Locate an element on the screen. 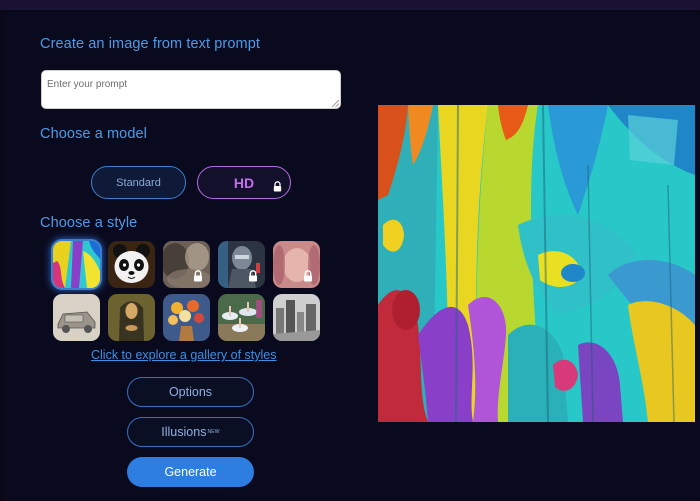 The width and height of the screenshot is (700, 501). pencil-sketch-car-thumbnail-image is located at coordinates (76, 317).